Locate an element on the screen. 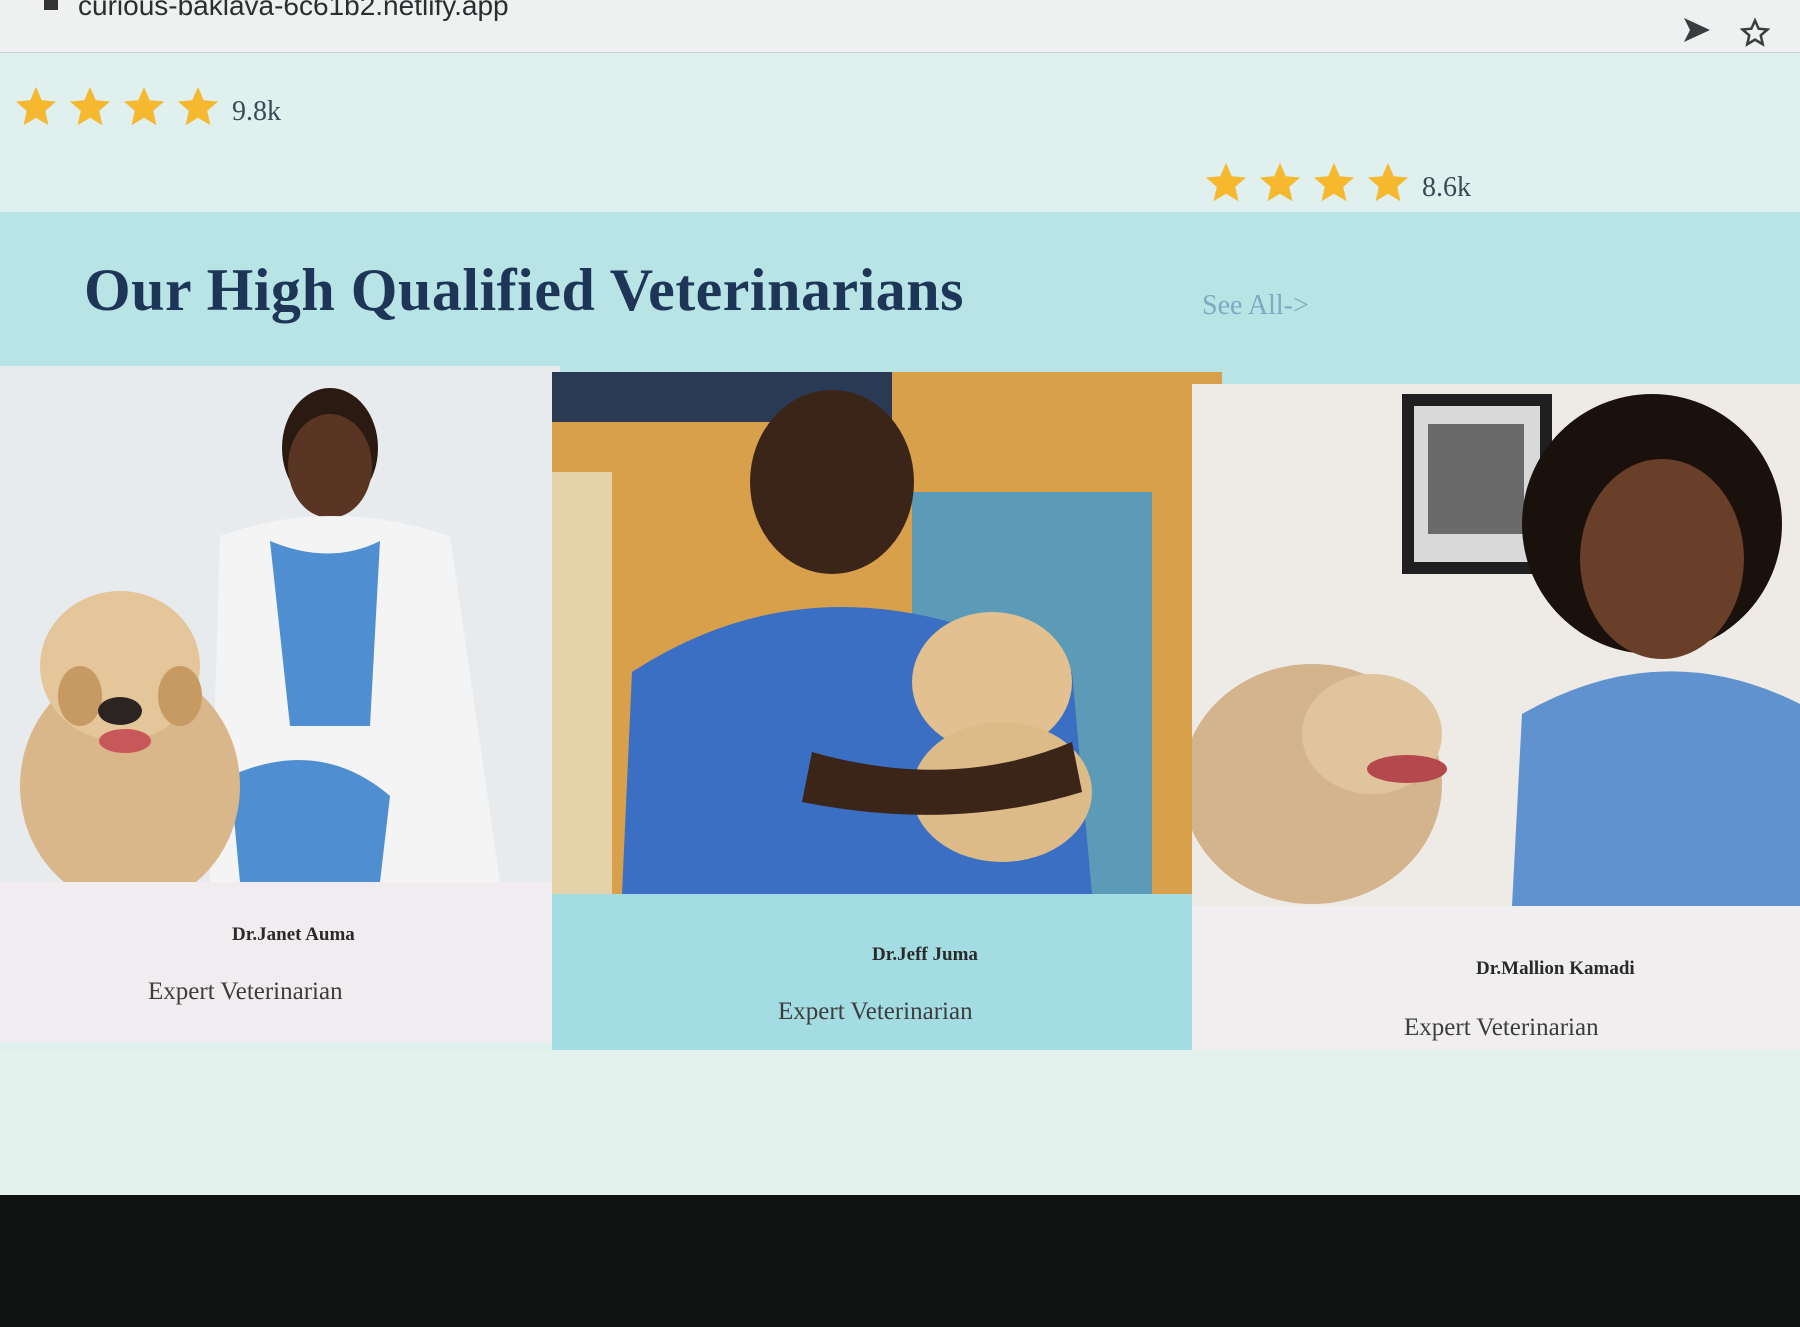 This screenshot has width=1800, height=1327. bookmark-star-icon is located at coordinates (1755, 33).